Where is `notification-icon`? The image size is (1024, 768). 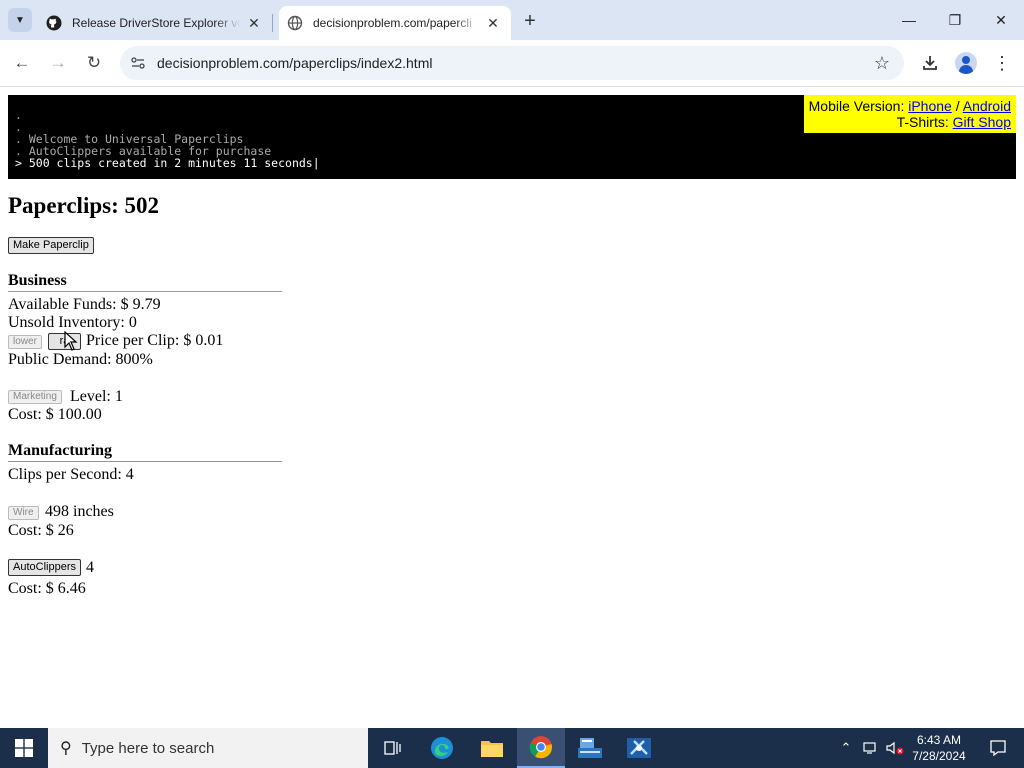
notification-icon is located at coordinates (998, 748).